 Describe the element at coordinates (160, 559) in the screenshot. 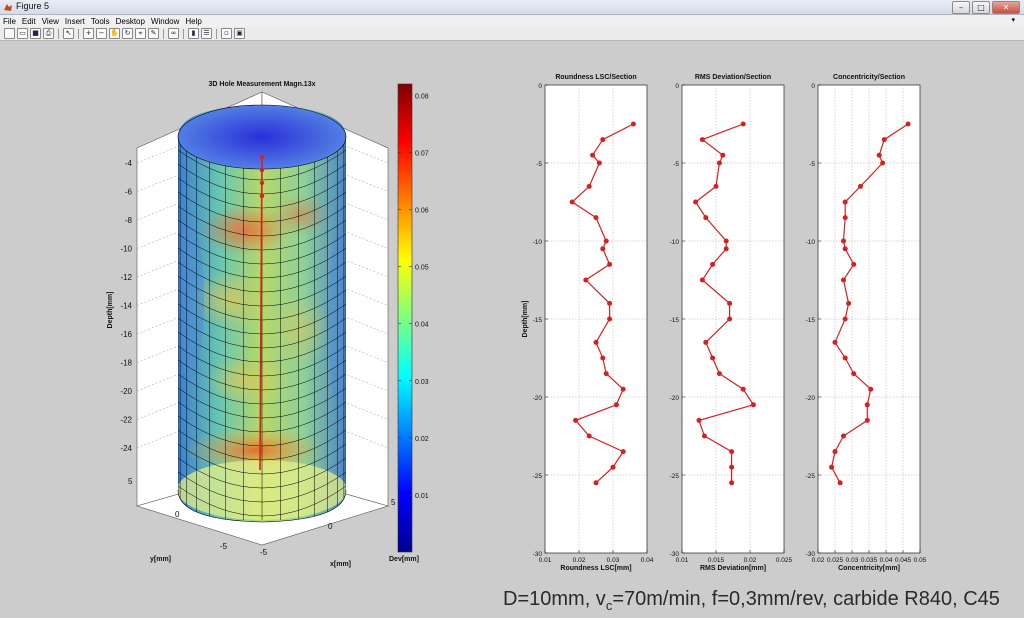

I see `plot3d-ylabel: y[mm]` at that location.